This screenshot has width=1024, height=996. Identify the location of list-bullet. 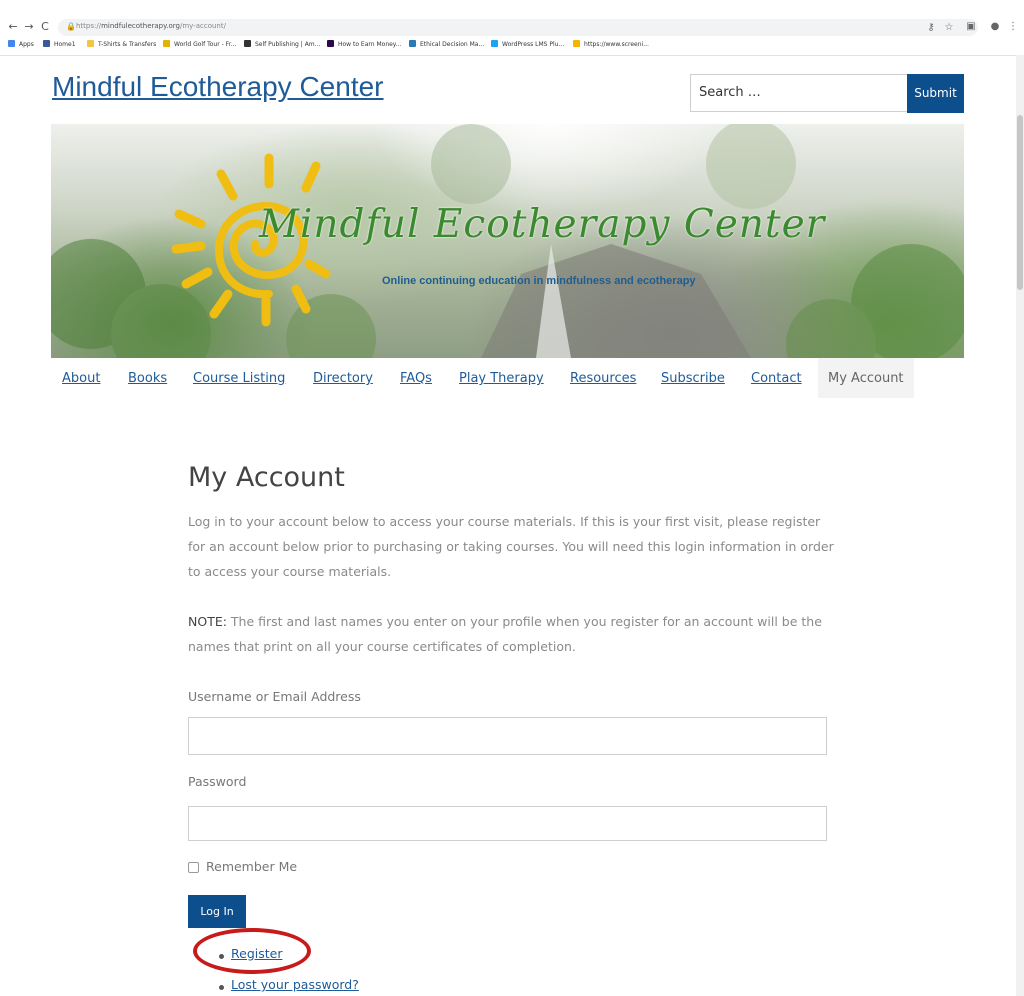
(221, 987).